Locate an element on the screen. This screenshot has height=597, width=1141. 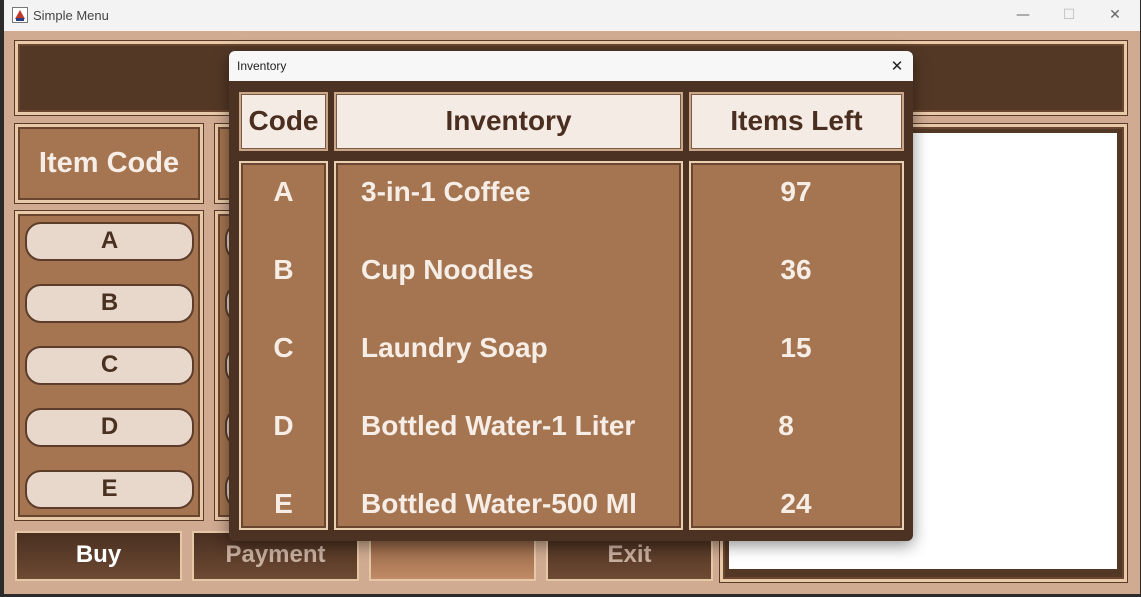
row-left-cell: 8 is located at coordinates (786, 425).